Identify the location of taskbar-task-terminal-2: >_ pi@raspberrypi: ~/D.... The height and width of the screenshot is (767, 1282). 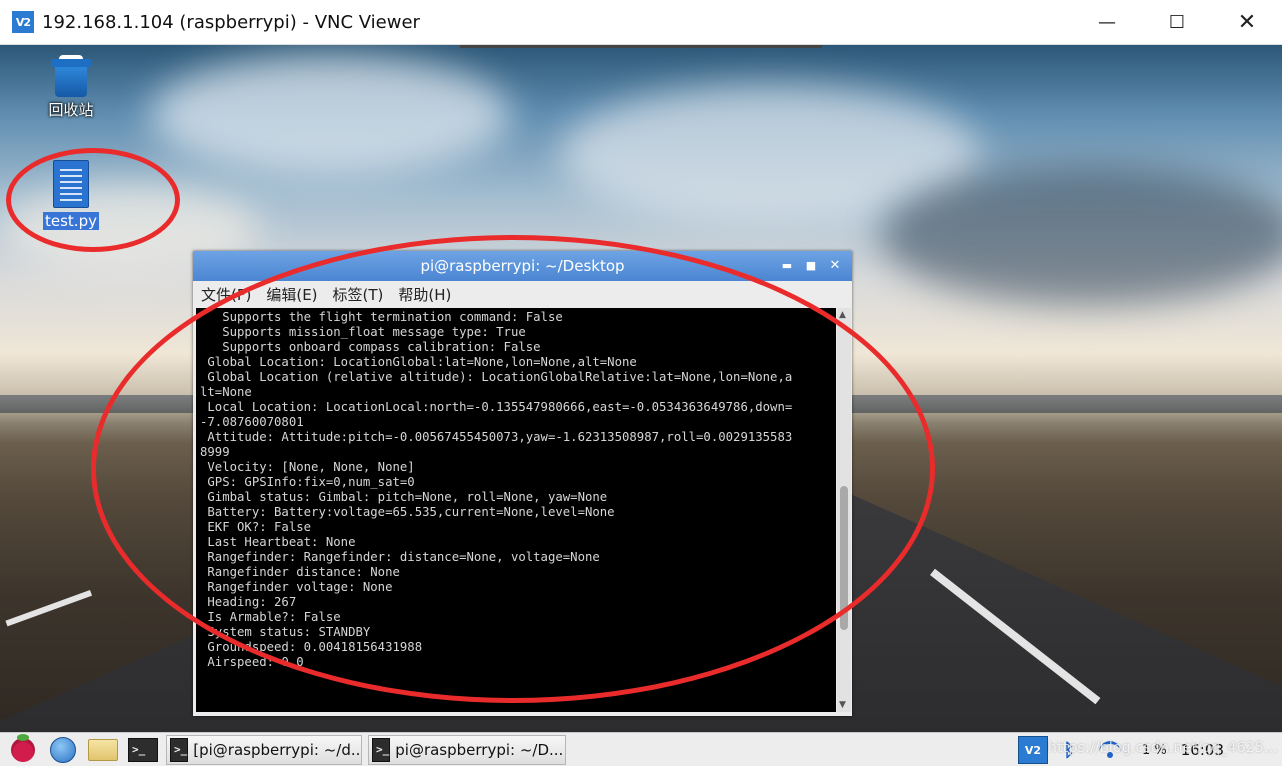
(467, 749).